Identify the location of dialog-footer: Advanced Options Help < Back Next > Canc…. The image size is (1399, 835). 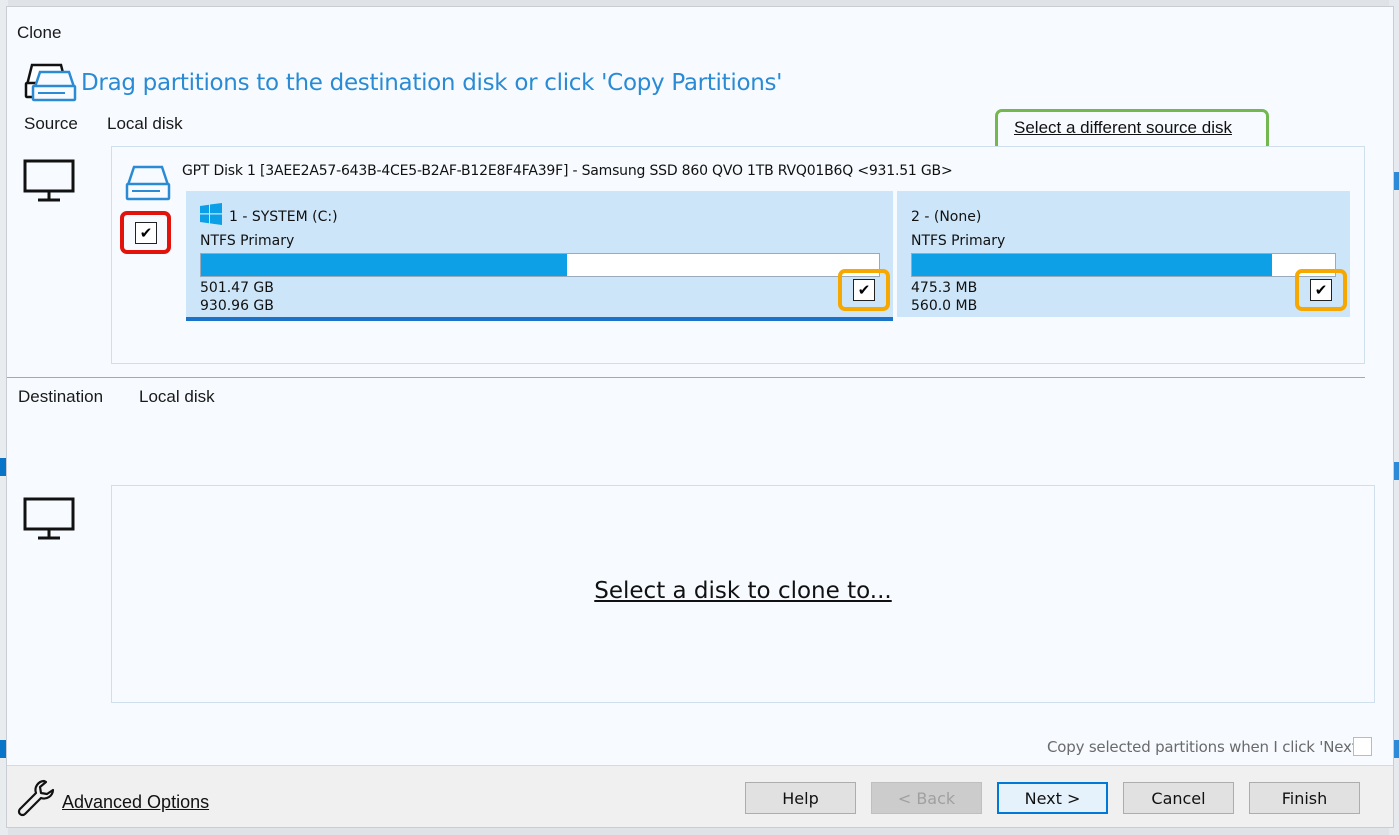
(700, 796).